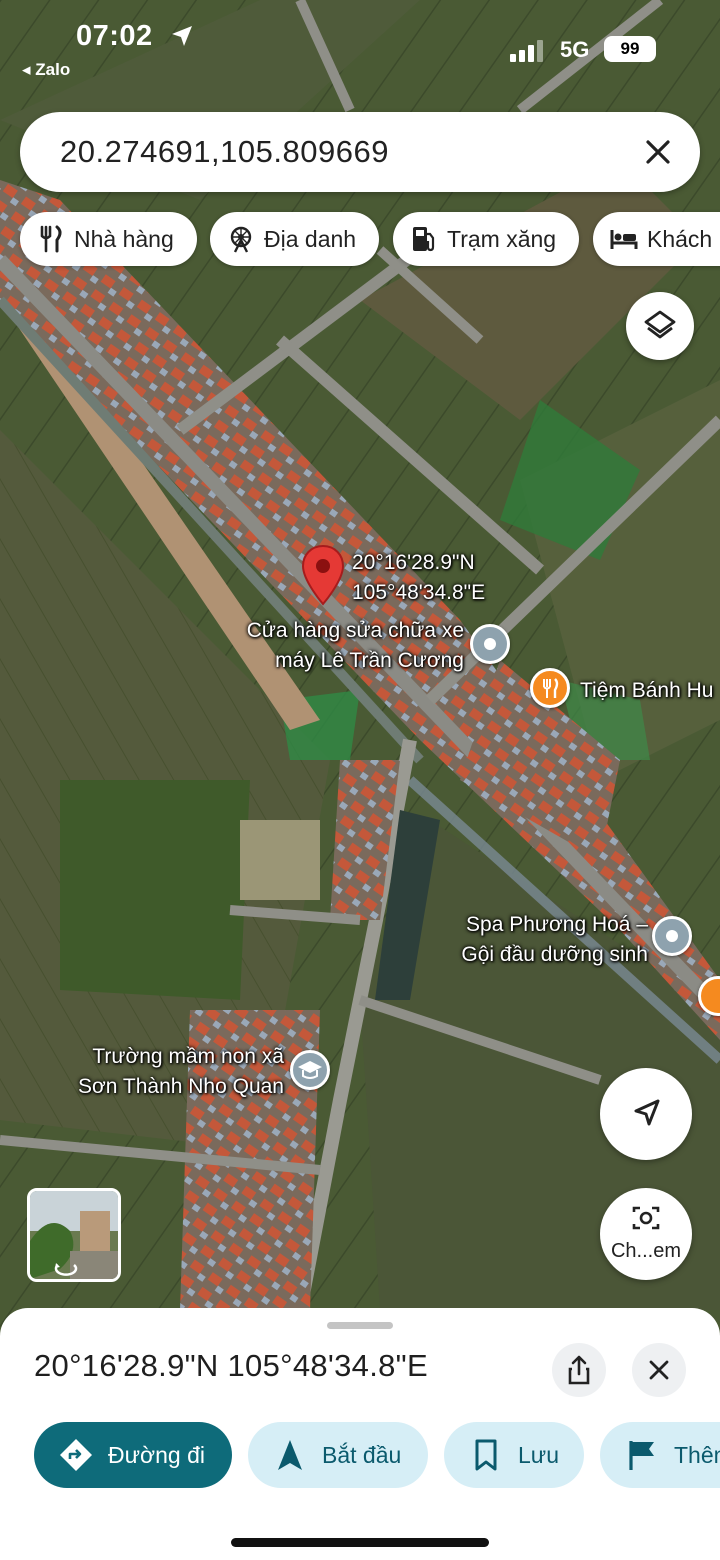  I want to click on close-sheet-button, so click(659, 1370).